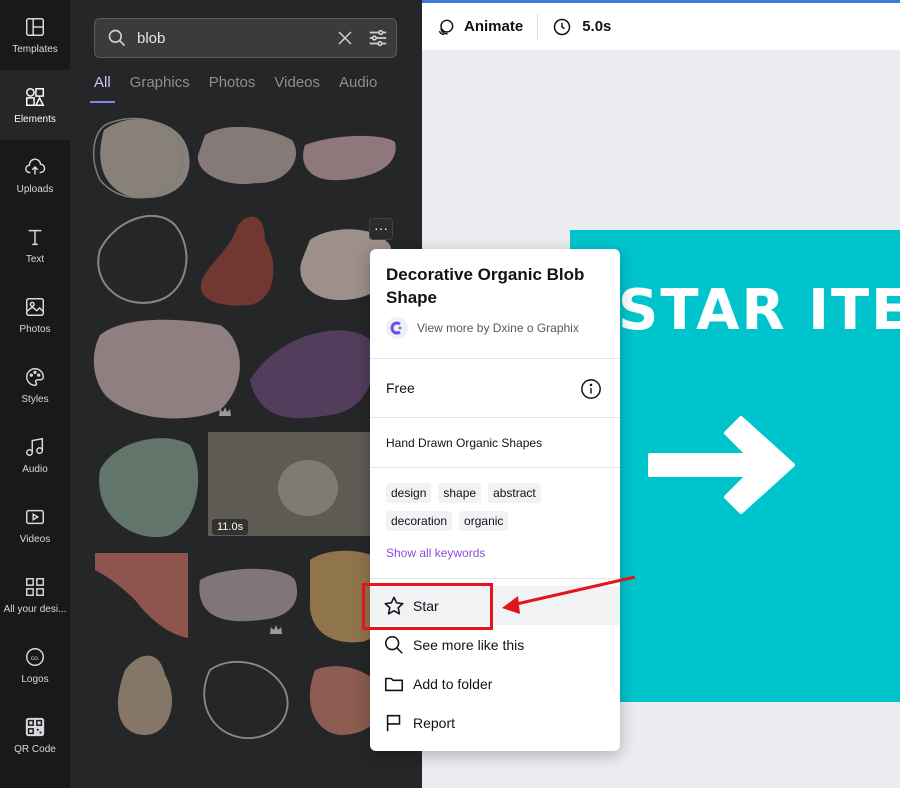  I want to click on videos-icon, so click(35, 516).